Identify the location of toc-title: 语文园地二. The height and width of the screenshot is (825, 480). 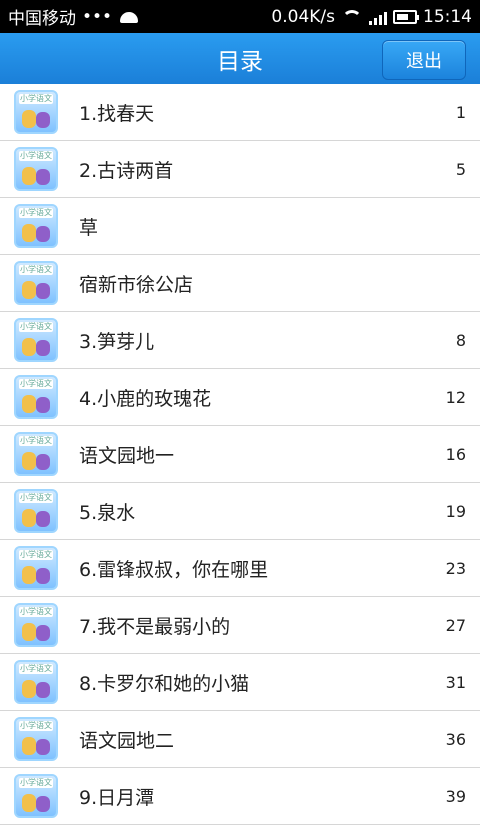
(127, 740).